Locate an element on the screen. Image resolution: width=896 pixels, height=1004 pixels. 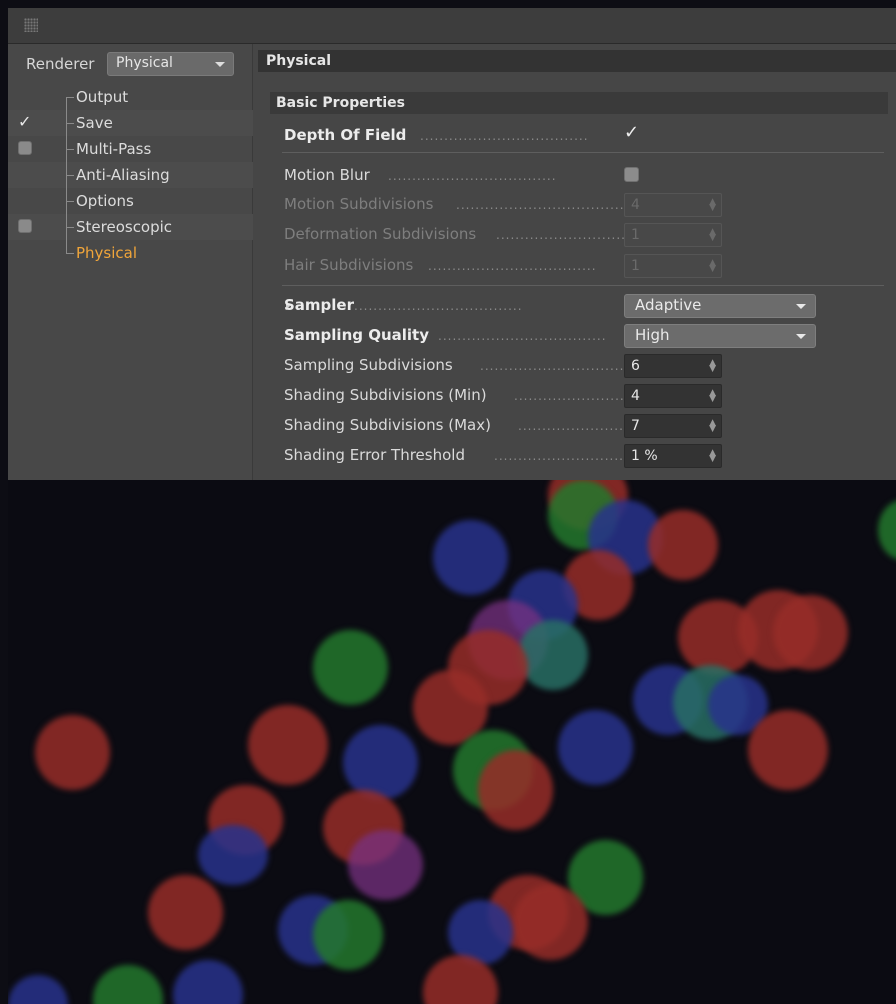
deformation-subdivisions-label: Deformation Subdivisions is located at coordinates (380, 234).